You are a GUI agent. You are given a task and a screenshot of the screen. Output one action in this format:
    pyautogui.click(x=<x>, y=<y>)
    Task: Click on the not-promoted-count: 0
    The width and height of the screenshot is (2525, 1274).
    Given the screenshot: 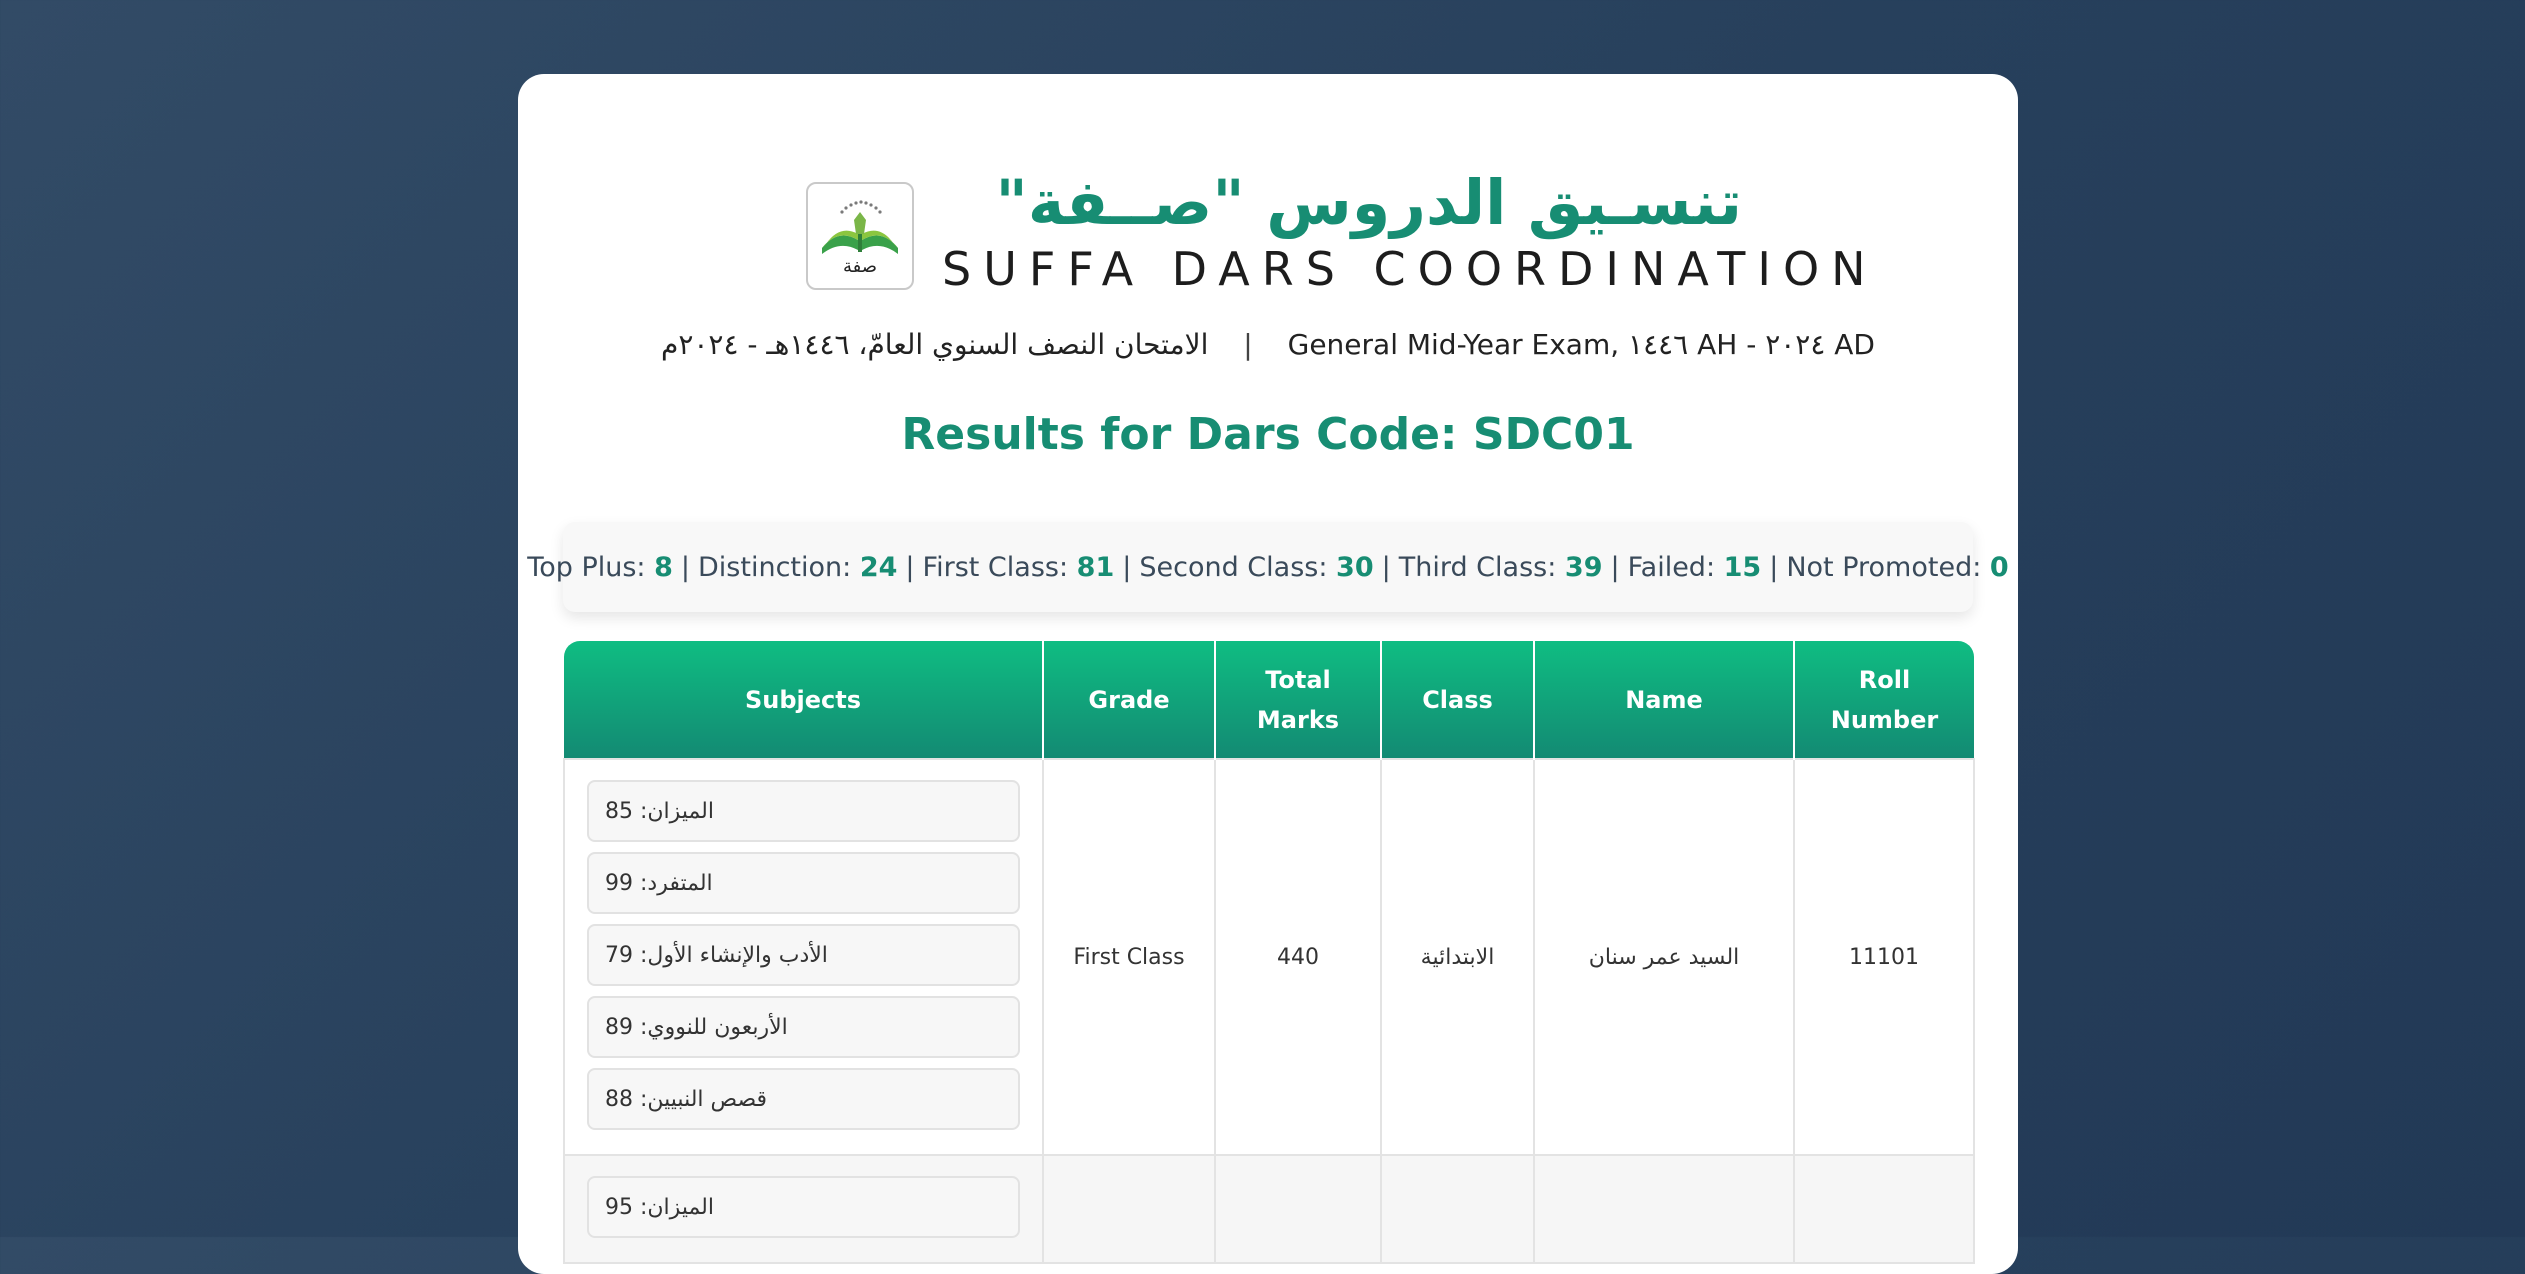 What is the action you would take?
    pyautogui.click(x=1999, y=567)
    